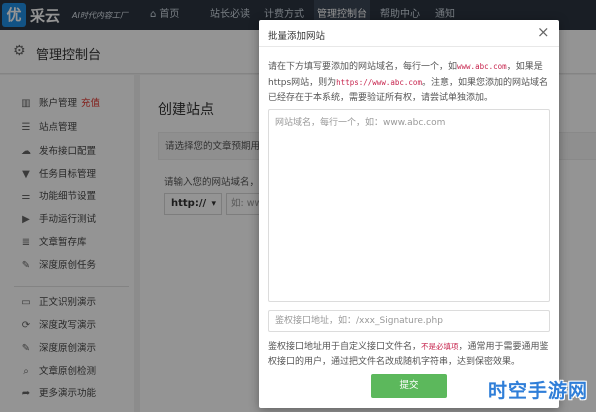 The image size is (596, 412). Describe the element at coordinates (538, 391) in the screenshot. I see `watermark-logo: 时空手游网` at that location.